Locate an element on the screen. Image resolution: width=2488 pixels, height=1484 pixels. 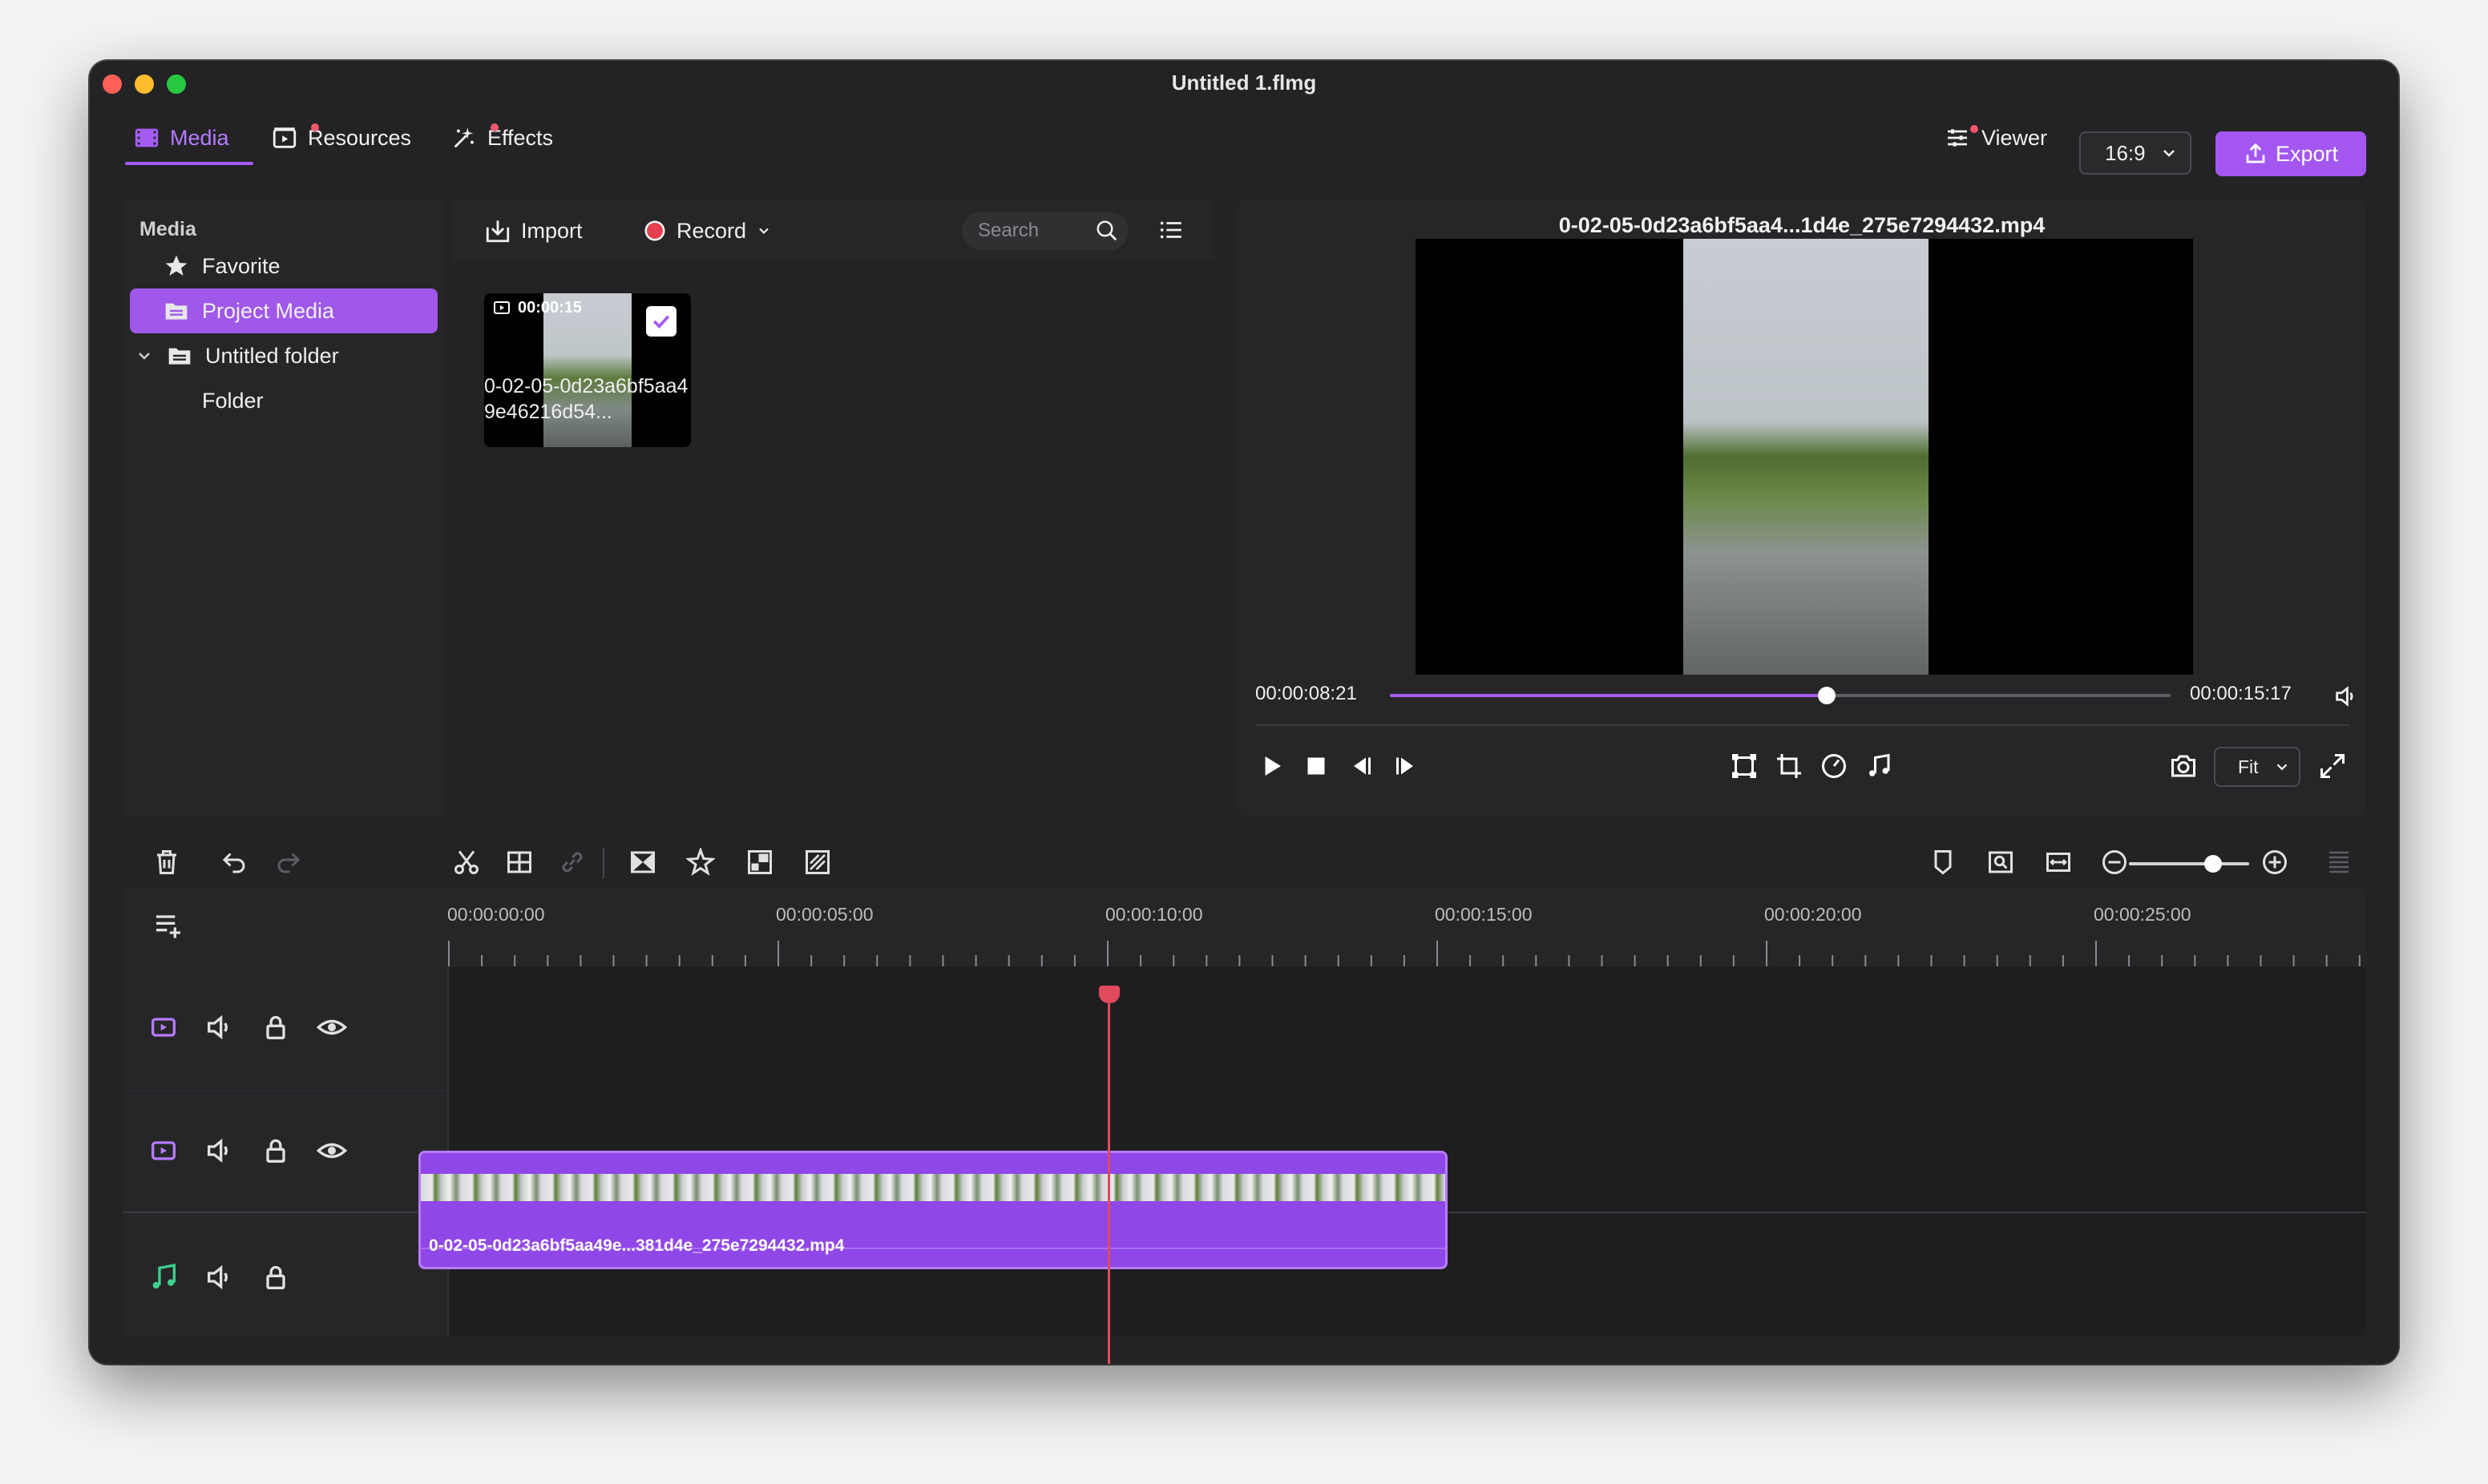
video-track-icon is located at coordinates (163, 1151).